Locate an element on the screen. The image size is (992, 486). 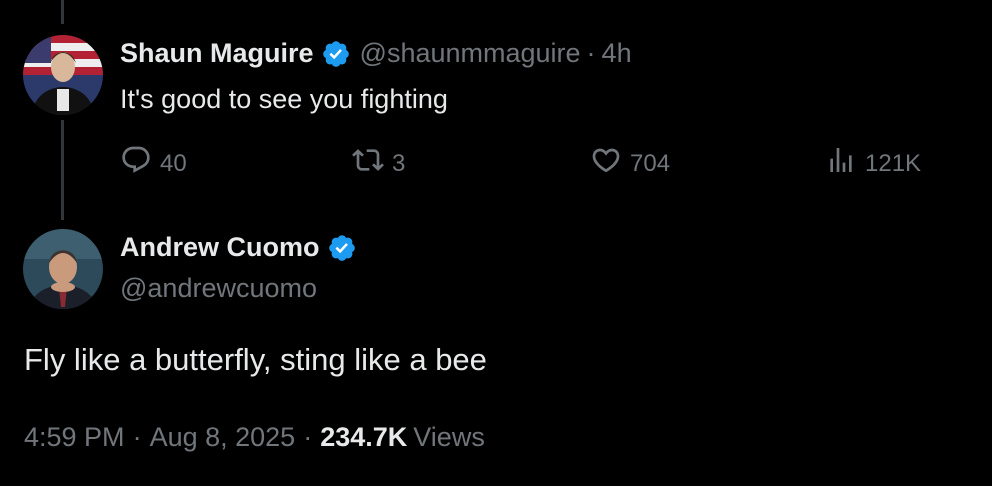
tweet-time: 4:59 PM is located at coordinates (74, 437).